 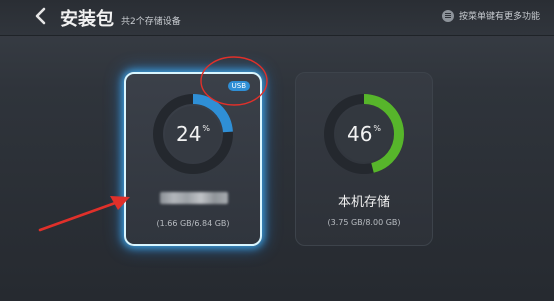 What do you see at coordinates (277, 18) in the screenshot?
I see `top-bar: 安装包 共2个存储设备 按菜单键有更多功能` at bounding box center [277, 18].